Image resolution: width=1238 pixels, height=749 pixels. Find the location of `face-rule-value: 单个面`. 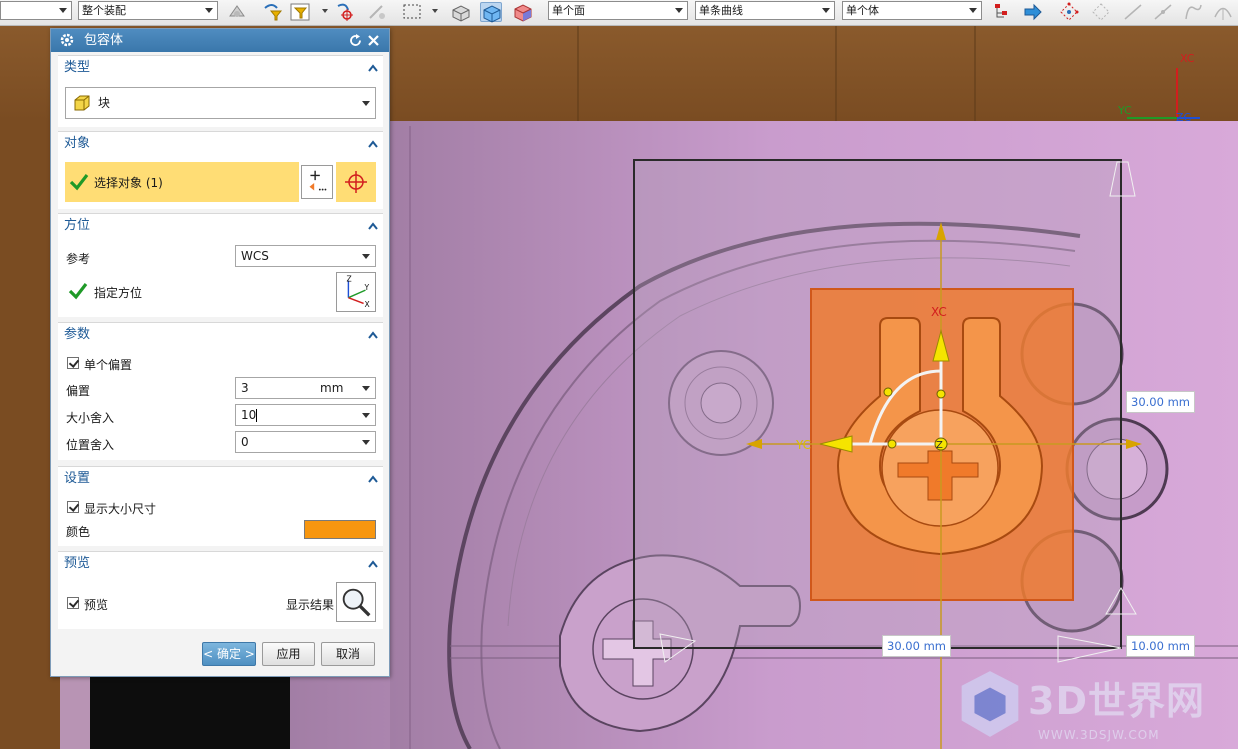

face-rule-value: 单个面 is located at coordinates (568, 10).